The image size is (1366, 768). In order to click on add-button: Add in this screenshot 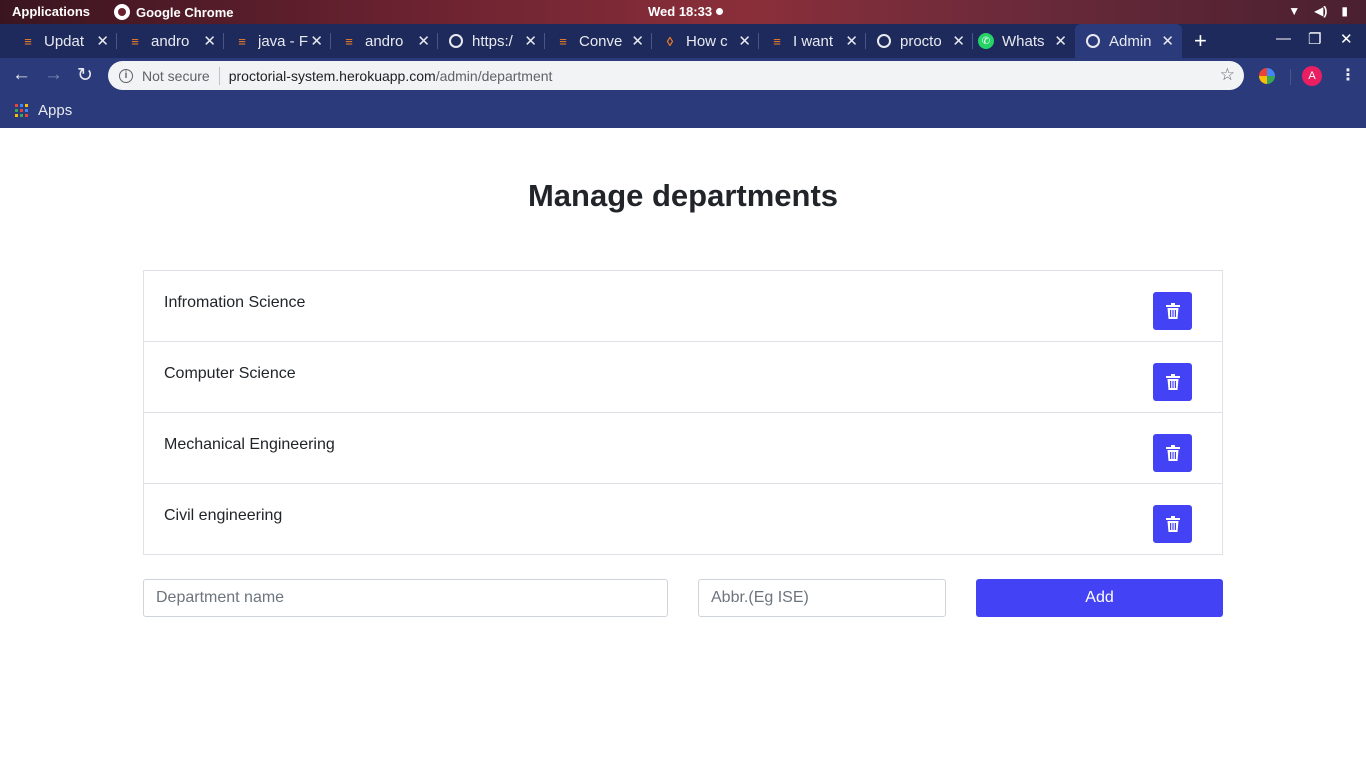, I will do `click(1099, 598)`.